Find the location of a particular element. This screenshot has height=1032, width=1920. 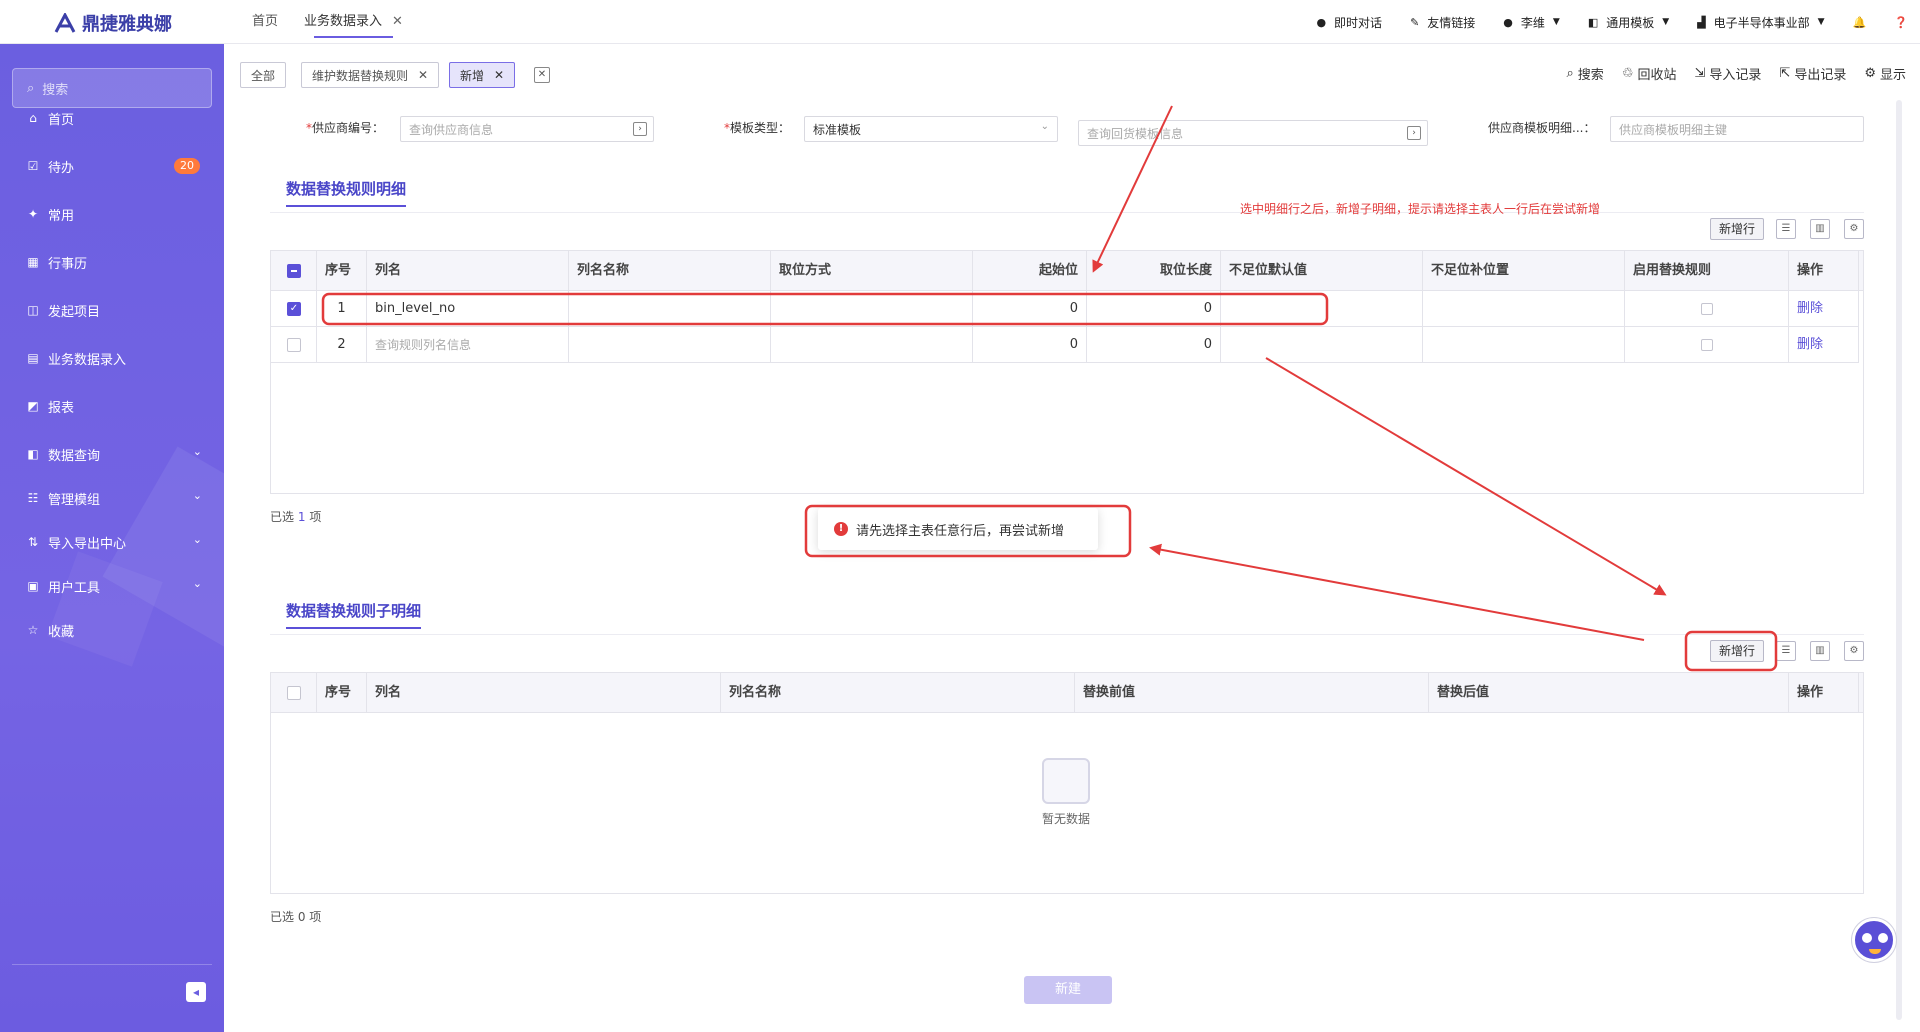

supplier-label-text: 供应商编号： is located at coordinates (348, 128).